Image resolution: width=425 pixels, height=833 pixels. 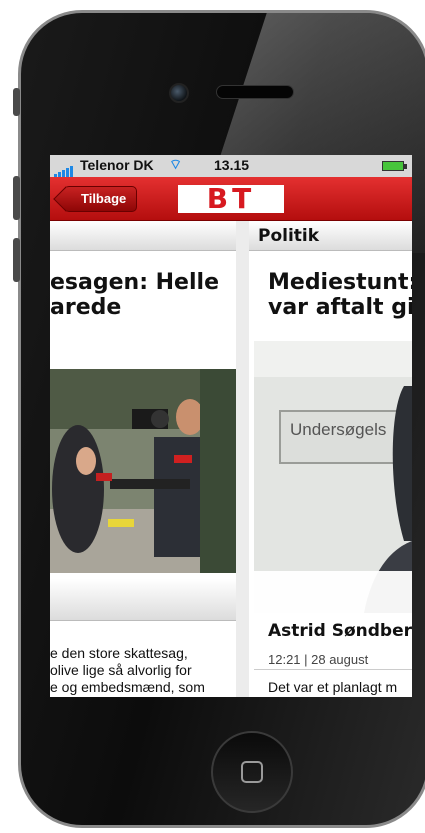 I want to click on article-timestamp: 12:21 | 28 august, so click(x=318, y=659).